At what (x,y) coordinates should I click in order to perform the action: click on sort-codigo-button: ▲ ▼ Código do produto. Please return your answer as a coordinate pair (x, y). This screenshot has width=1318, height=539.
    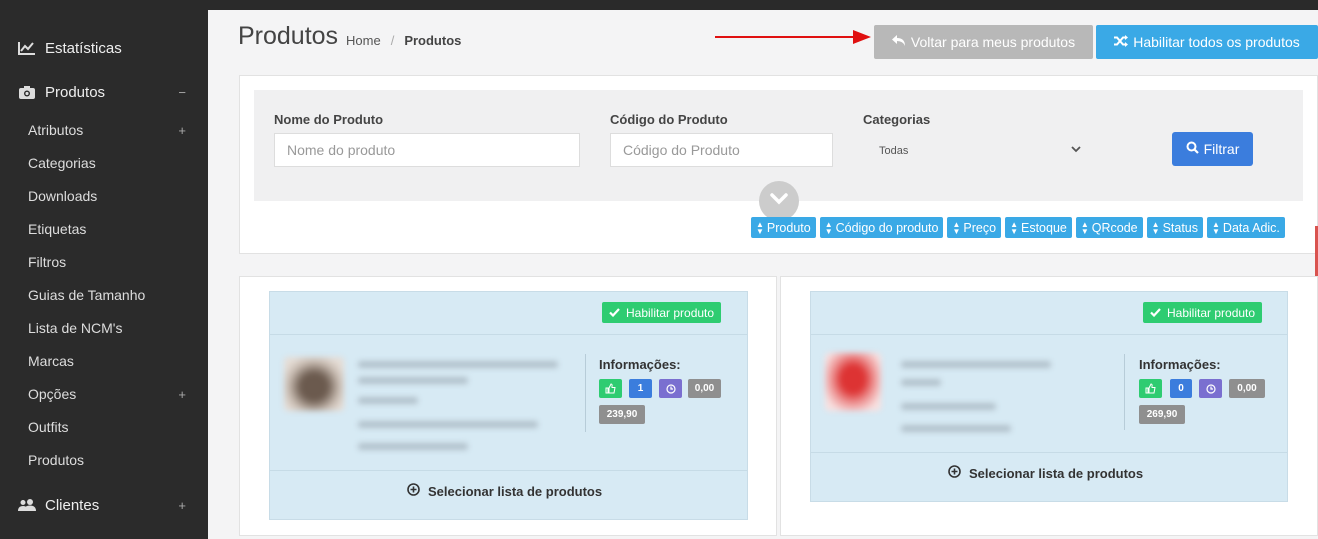
    Looking at the image, I should click on (881, 227).